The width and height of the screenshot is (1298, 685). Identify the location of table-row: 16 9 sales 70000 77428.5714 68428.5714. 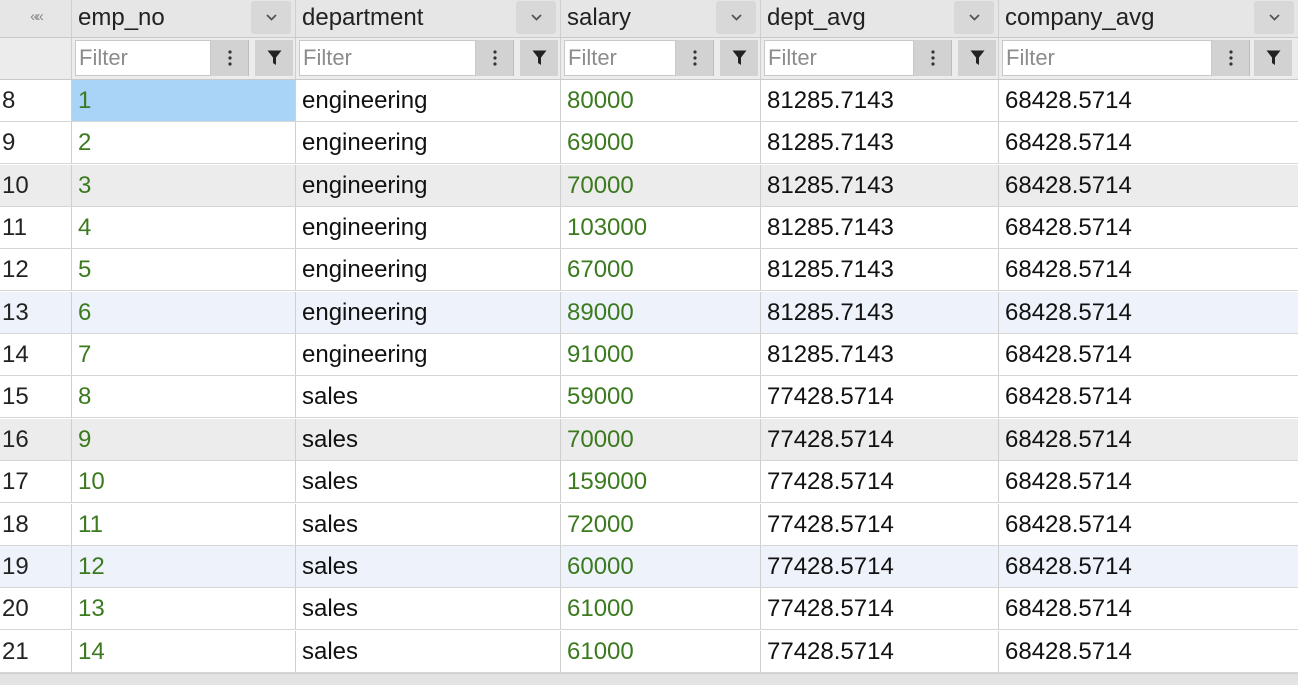
(649, 439).